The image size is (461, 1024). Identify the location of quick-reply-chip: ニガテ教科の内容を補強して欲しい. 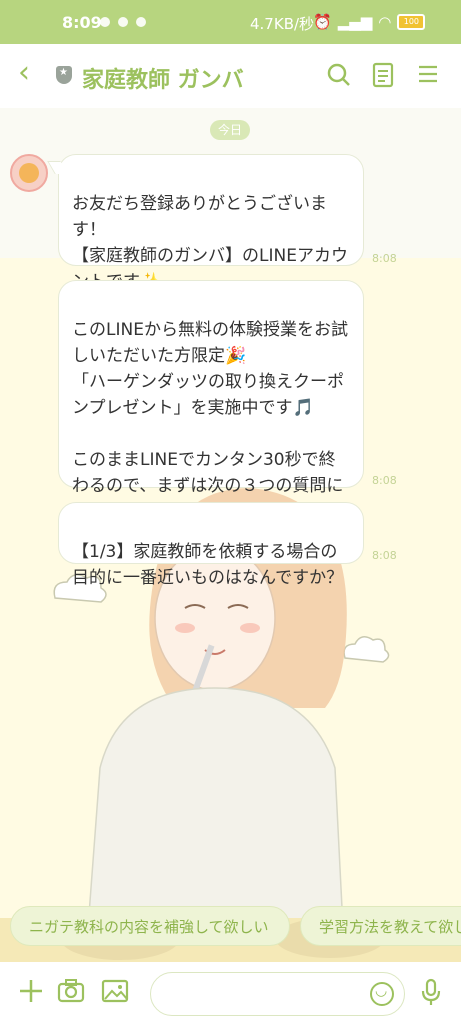
(150, 926).